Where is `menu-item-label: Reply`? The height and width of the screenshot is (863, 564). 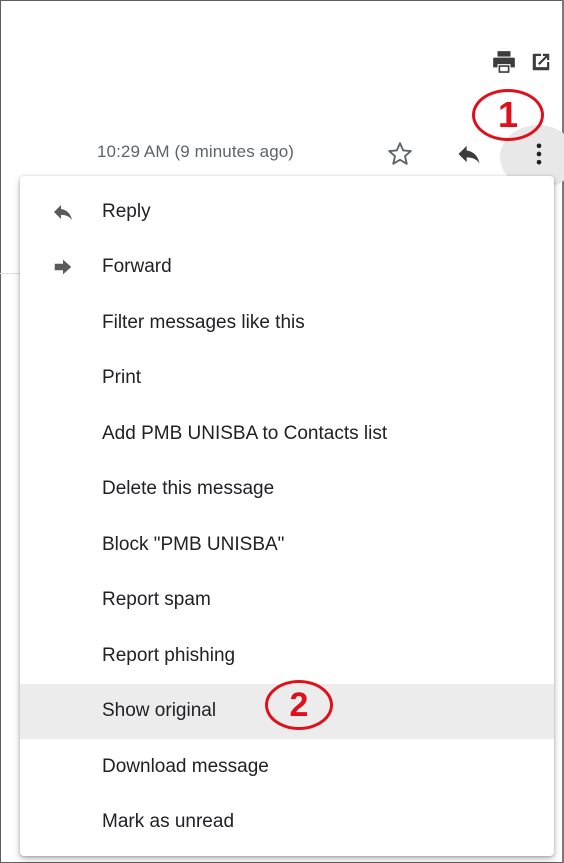 menu-item-label: Reply is located at coordinates (126, 211).